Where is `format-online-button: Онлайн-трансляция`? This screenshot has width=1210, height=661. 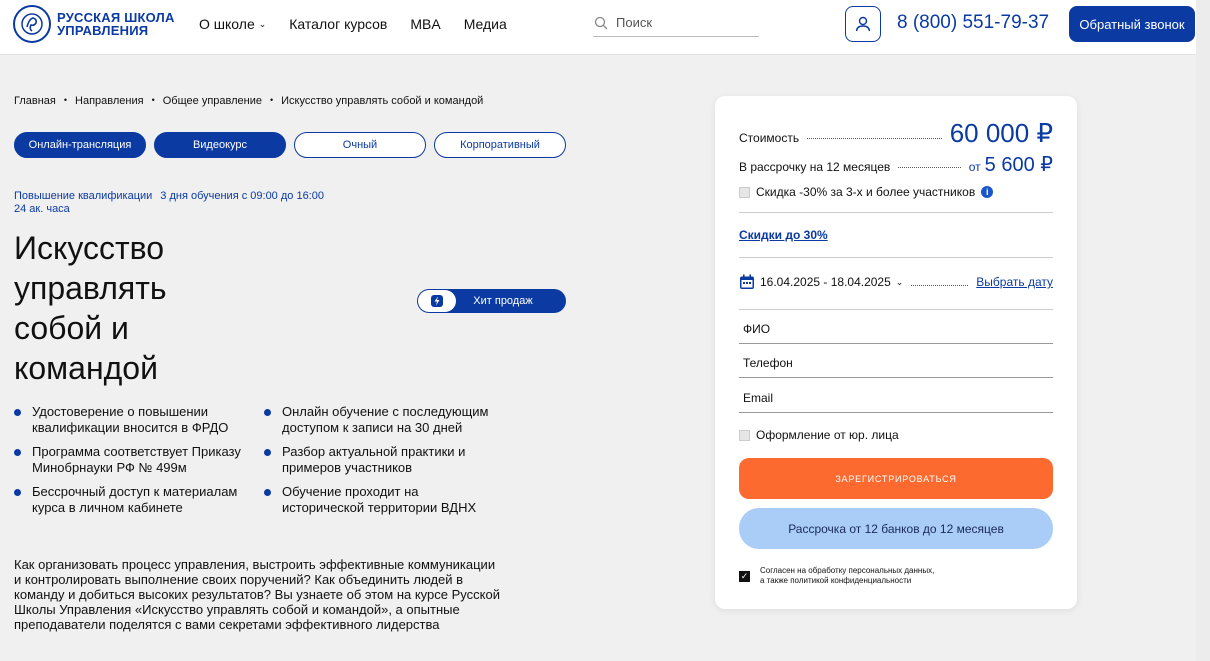 format-online-button: Онлайн-трансляция is located at coordinates (80, 145).